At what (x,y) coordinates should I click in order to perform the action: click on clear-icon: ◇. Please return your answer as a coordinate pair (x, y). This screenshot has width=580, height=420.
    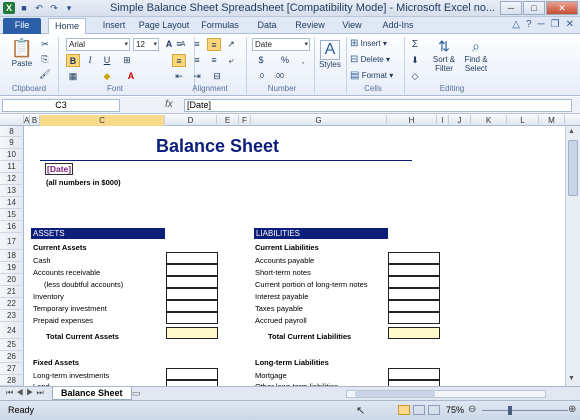
    Looking at the image, I should click on (415, 76).